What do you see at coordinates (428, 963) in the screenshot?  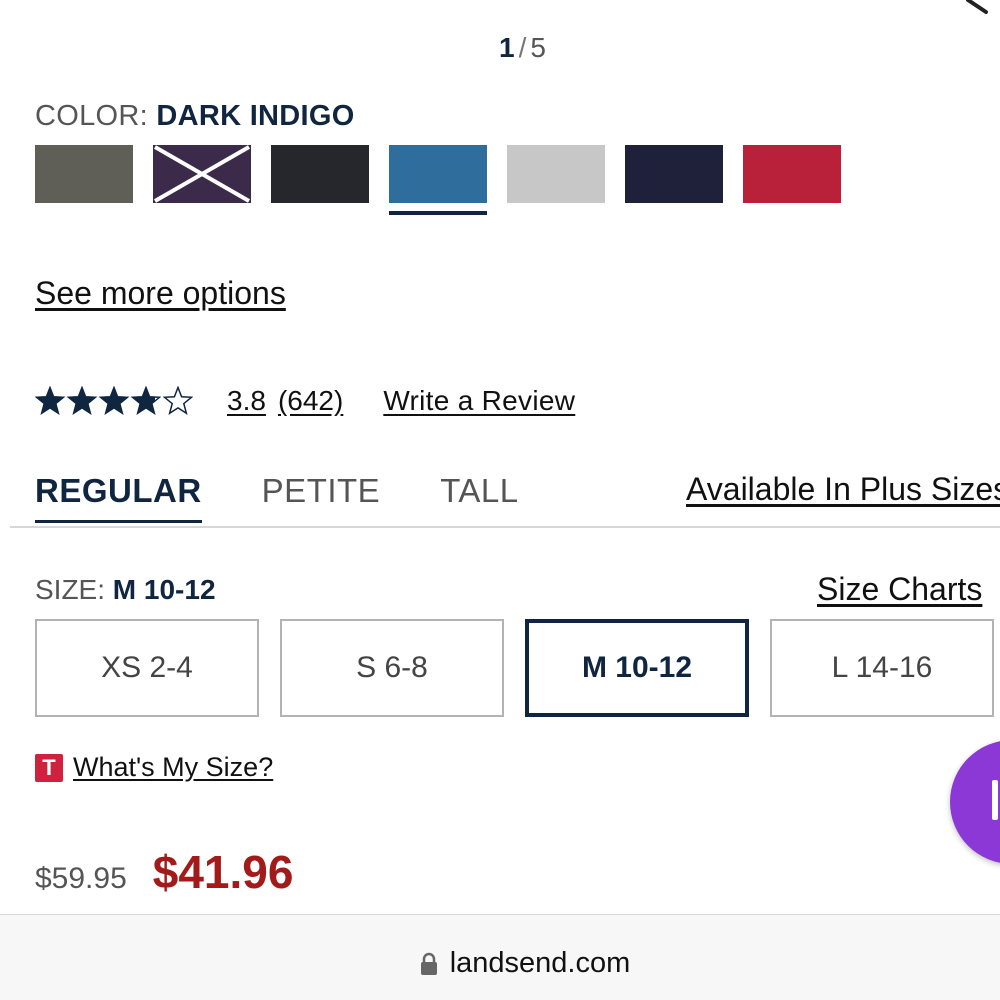 I see `lock-icon` at bounding box center [428, 963].